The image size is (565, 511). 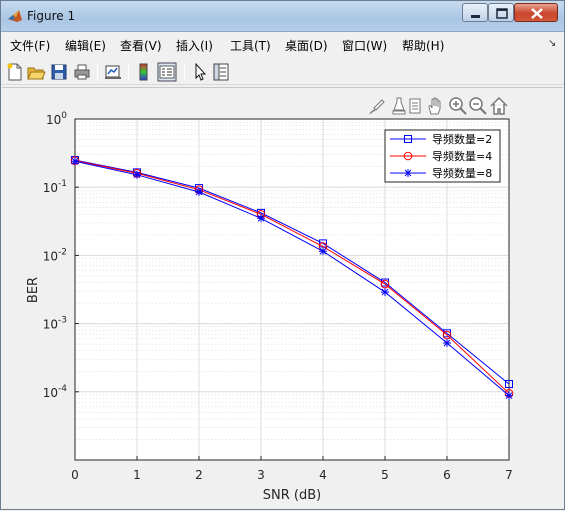 I want to click on y-tick-label: 10-3, so click(x=55, y=324).